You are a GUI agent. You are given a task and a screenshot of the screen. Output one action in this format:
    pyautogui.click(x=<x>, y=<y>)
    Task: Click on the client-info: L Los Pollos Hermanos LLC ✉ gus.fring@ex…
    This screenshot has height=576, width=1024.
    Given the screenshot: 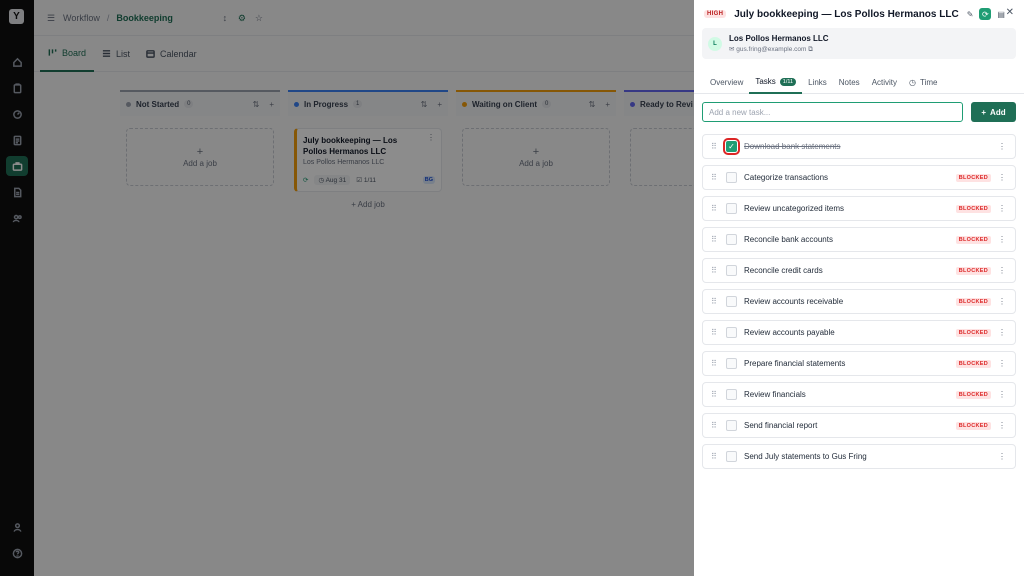 What is the action you would take?
    pyautogui.click(x=859, y=43)
    